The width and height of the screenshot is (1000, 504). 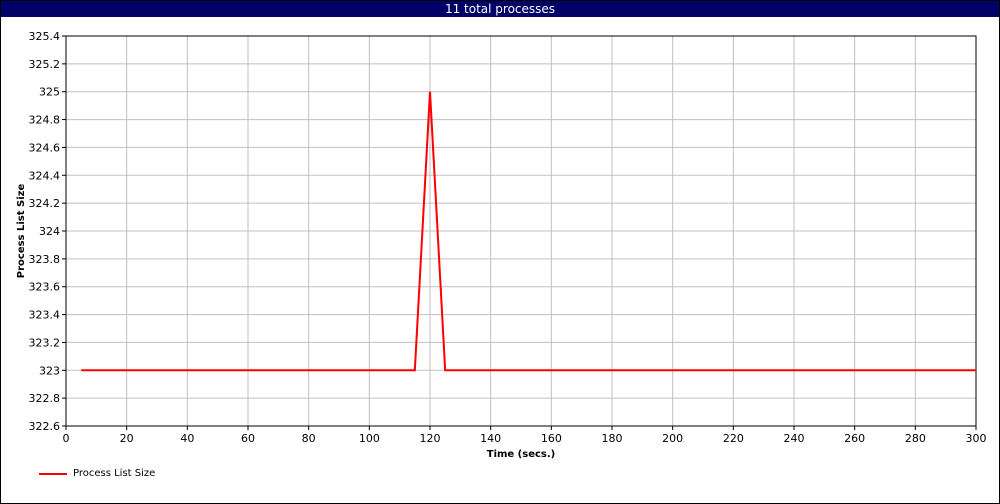 What do you see at coordinates (45, 147) in the screenshot?
I see `y-tick-label: 324.6` at bounding box center [45, 147].